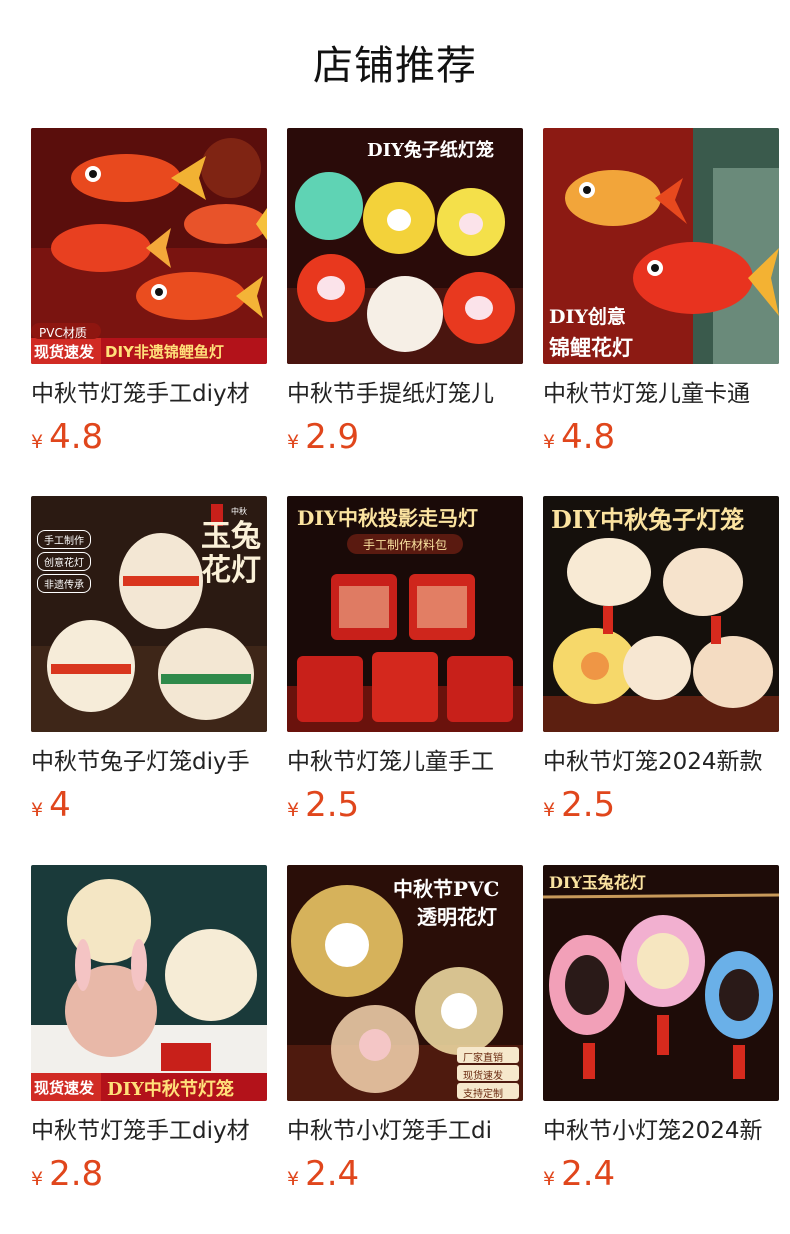 The width and height of the screenshot is (790, 1234). I want to click on product-card: DIY兔子纸灯笼 中秋节手提纸灯笼儿 ¥2.9, so click(405, 292).